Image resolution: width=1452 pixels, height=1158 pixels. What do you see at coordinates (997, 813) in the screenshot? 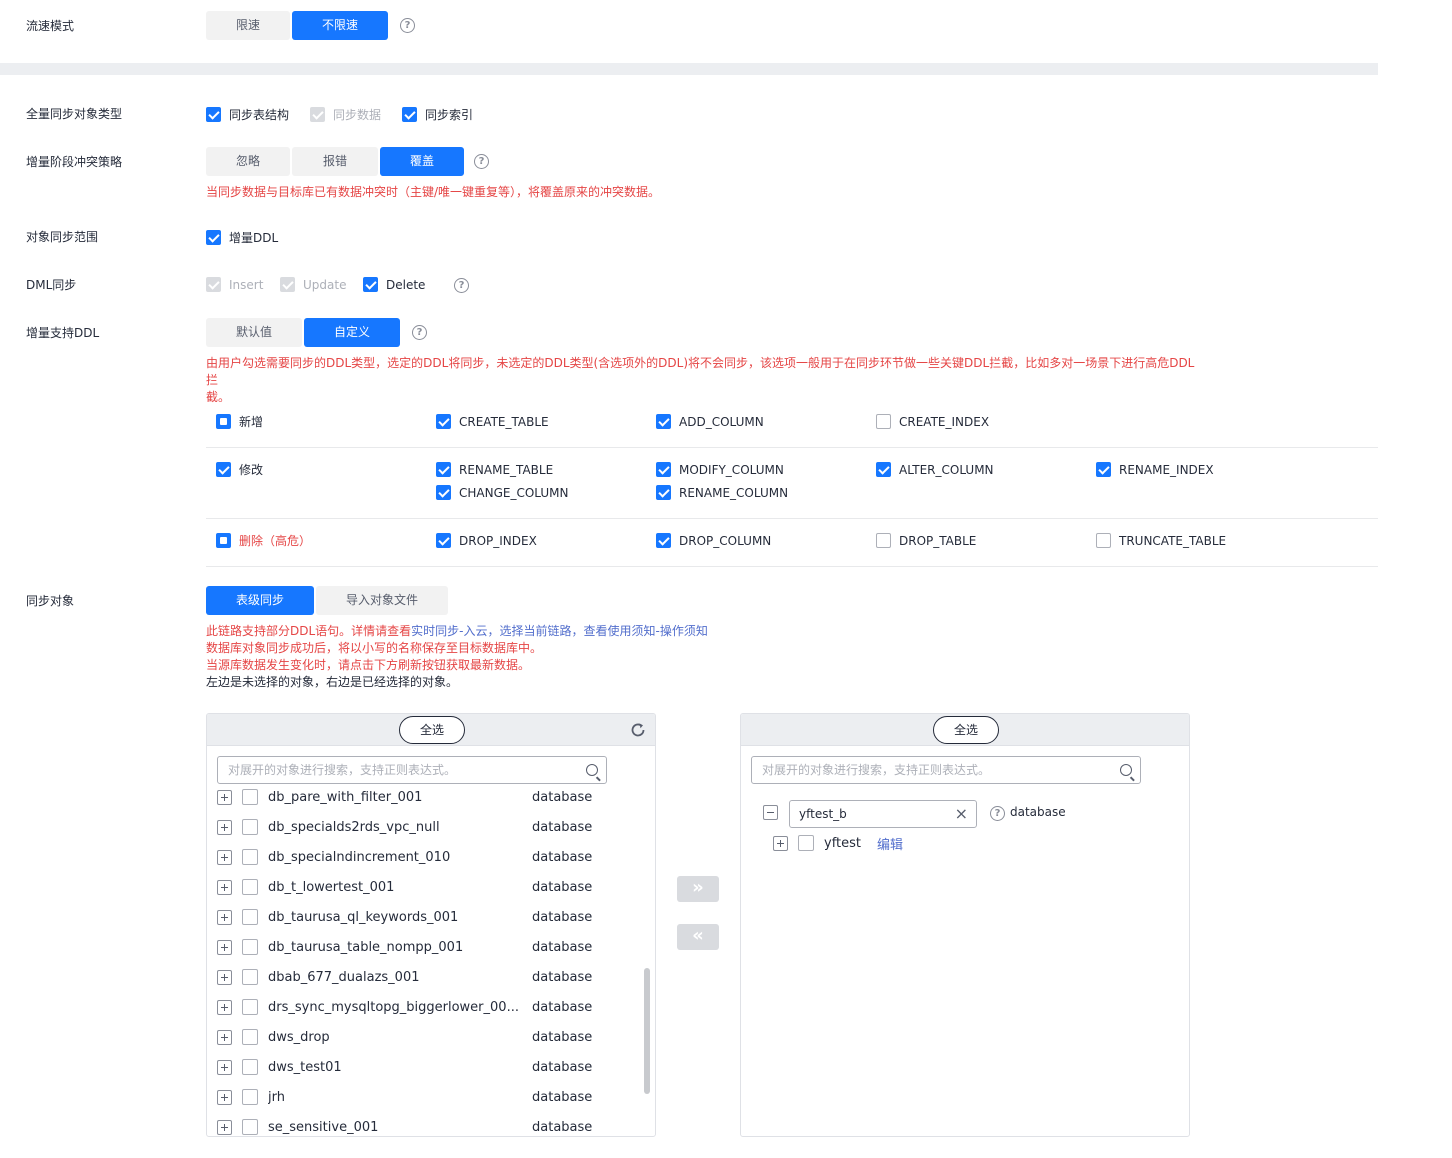
I see `db-help-icon: ?` at bounding box center [997, 813].